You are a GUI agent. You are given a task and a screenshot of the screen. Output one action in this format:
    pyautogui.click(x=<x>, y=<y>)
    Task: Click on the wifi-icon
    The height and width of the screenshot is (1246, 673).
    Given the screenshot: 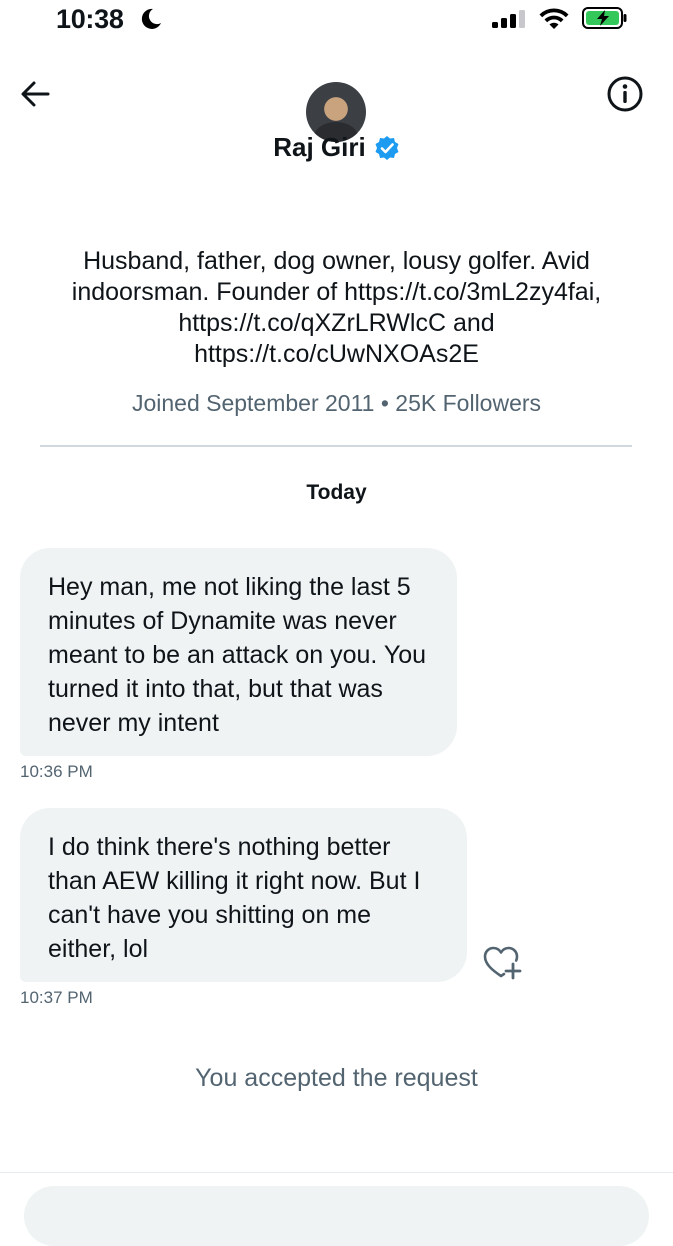 What is the action you would take?
    pyautogui.click(x=554, y=18)
    